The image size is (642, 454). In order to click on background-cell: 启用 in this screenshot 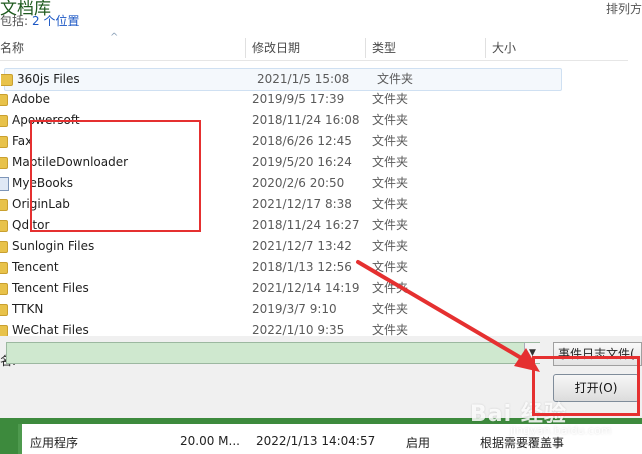, I will do `click(418, 443)`.